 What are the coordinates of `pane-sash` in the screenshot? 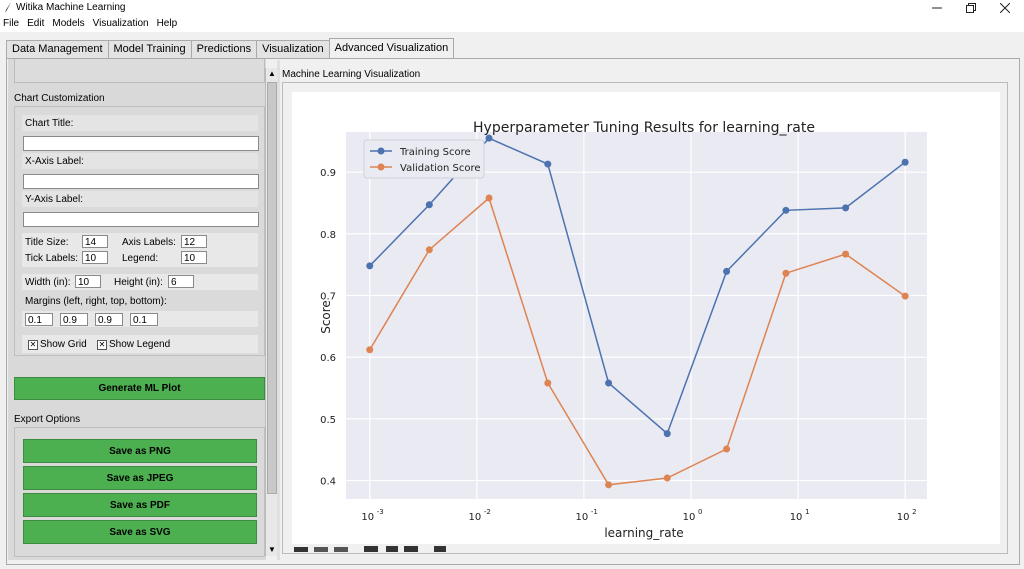 It's located at (278, 310).